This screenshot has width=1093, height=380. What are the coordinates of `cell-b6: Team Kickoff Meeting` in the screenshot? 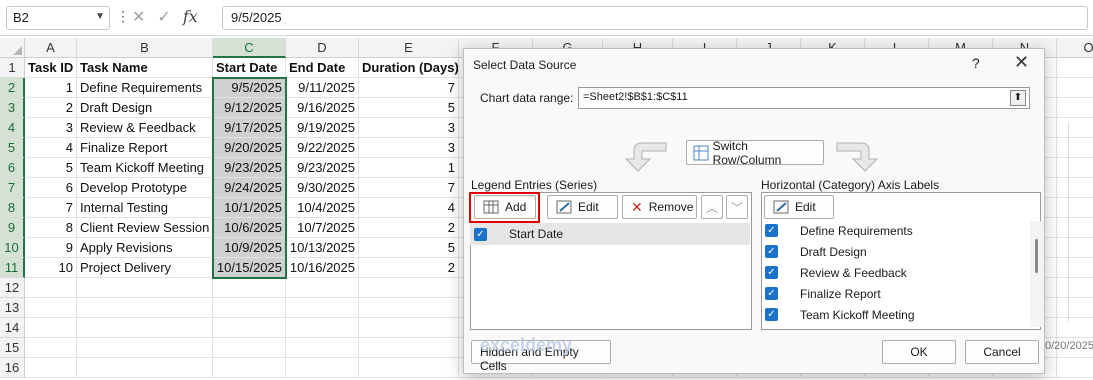 It's located at (145, 168).